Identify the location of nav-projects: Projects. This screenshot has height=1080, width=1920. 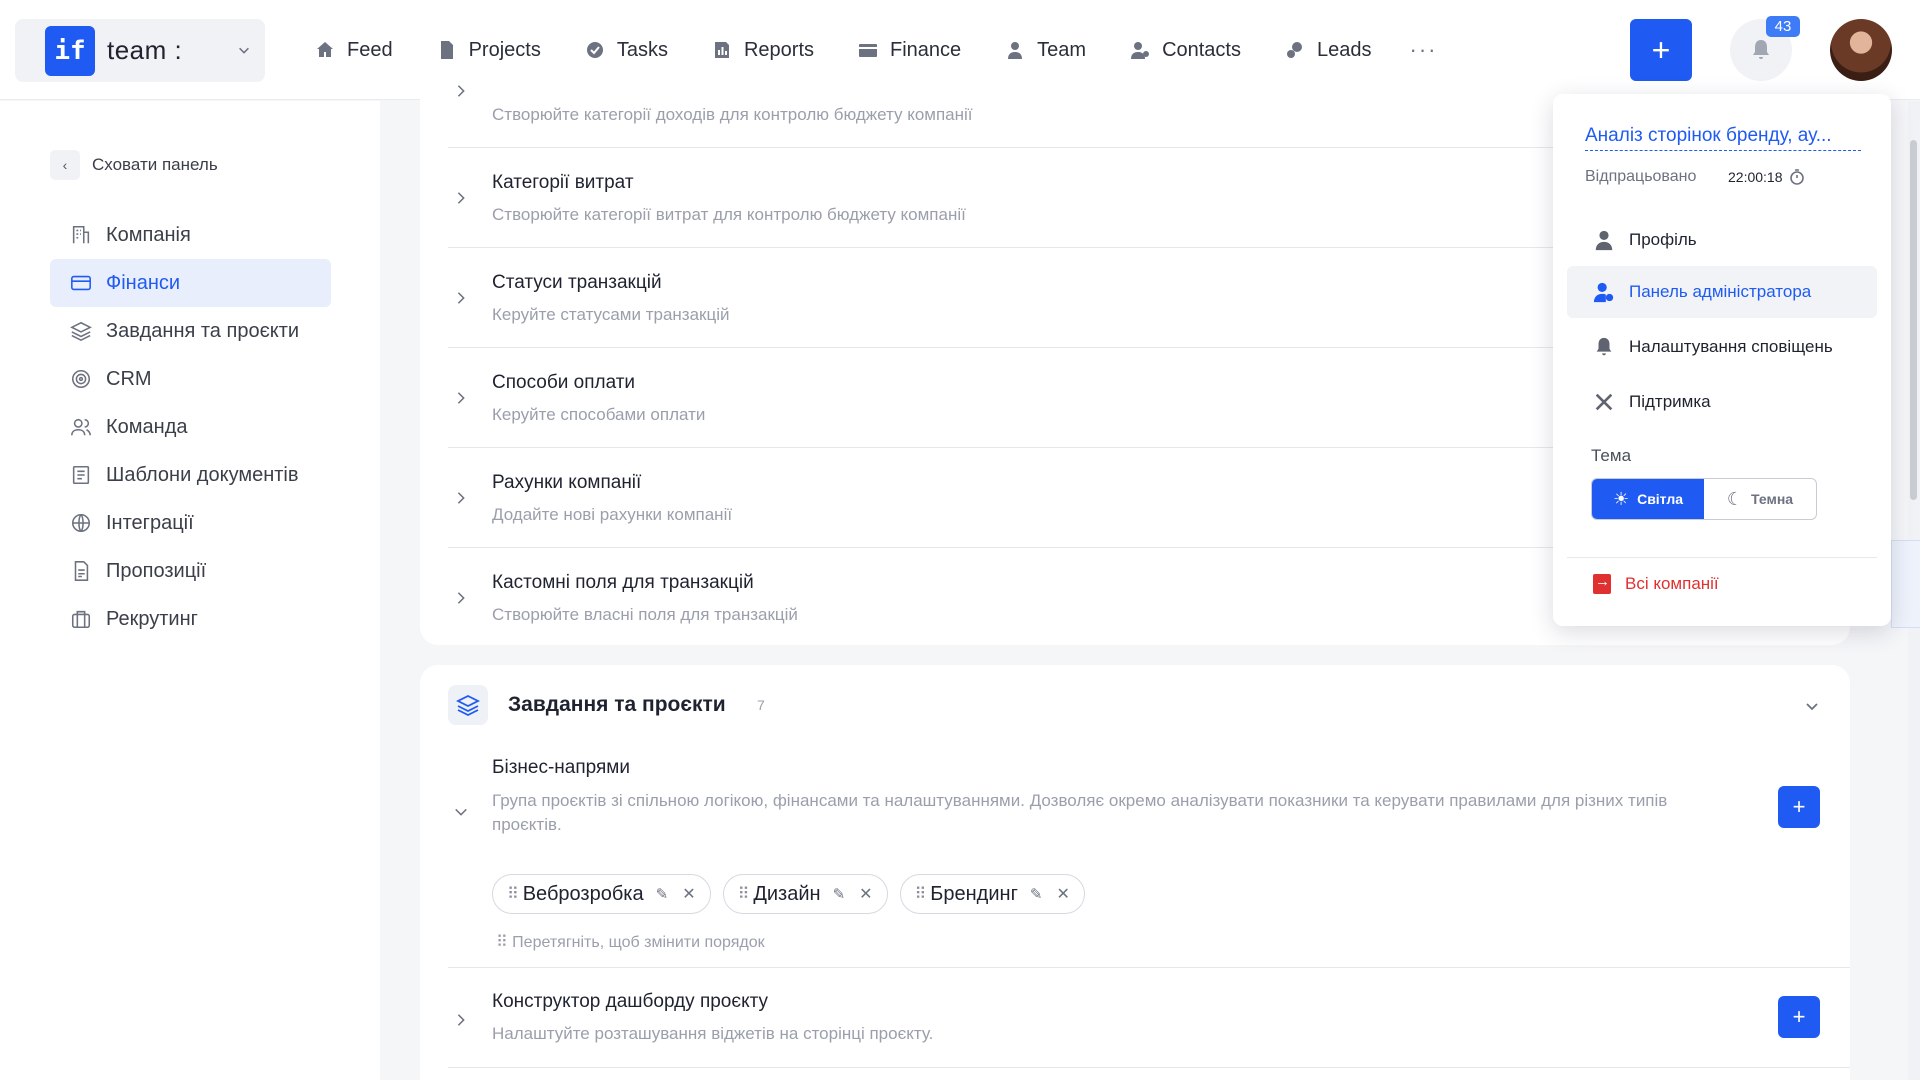
(489, 50).